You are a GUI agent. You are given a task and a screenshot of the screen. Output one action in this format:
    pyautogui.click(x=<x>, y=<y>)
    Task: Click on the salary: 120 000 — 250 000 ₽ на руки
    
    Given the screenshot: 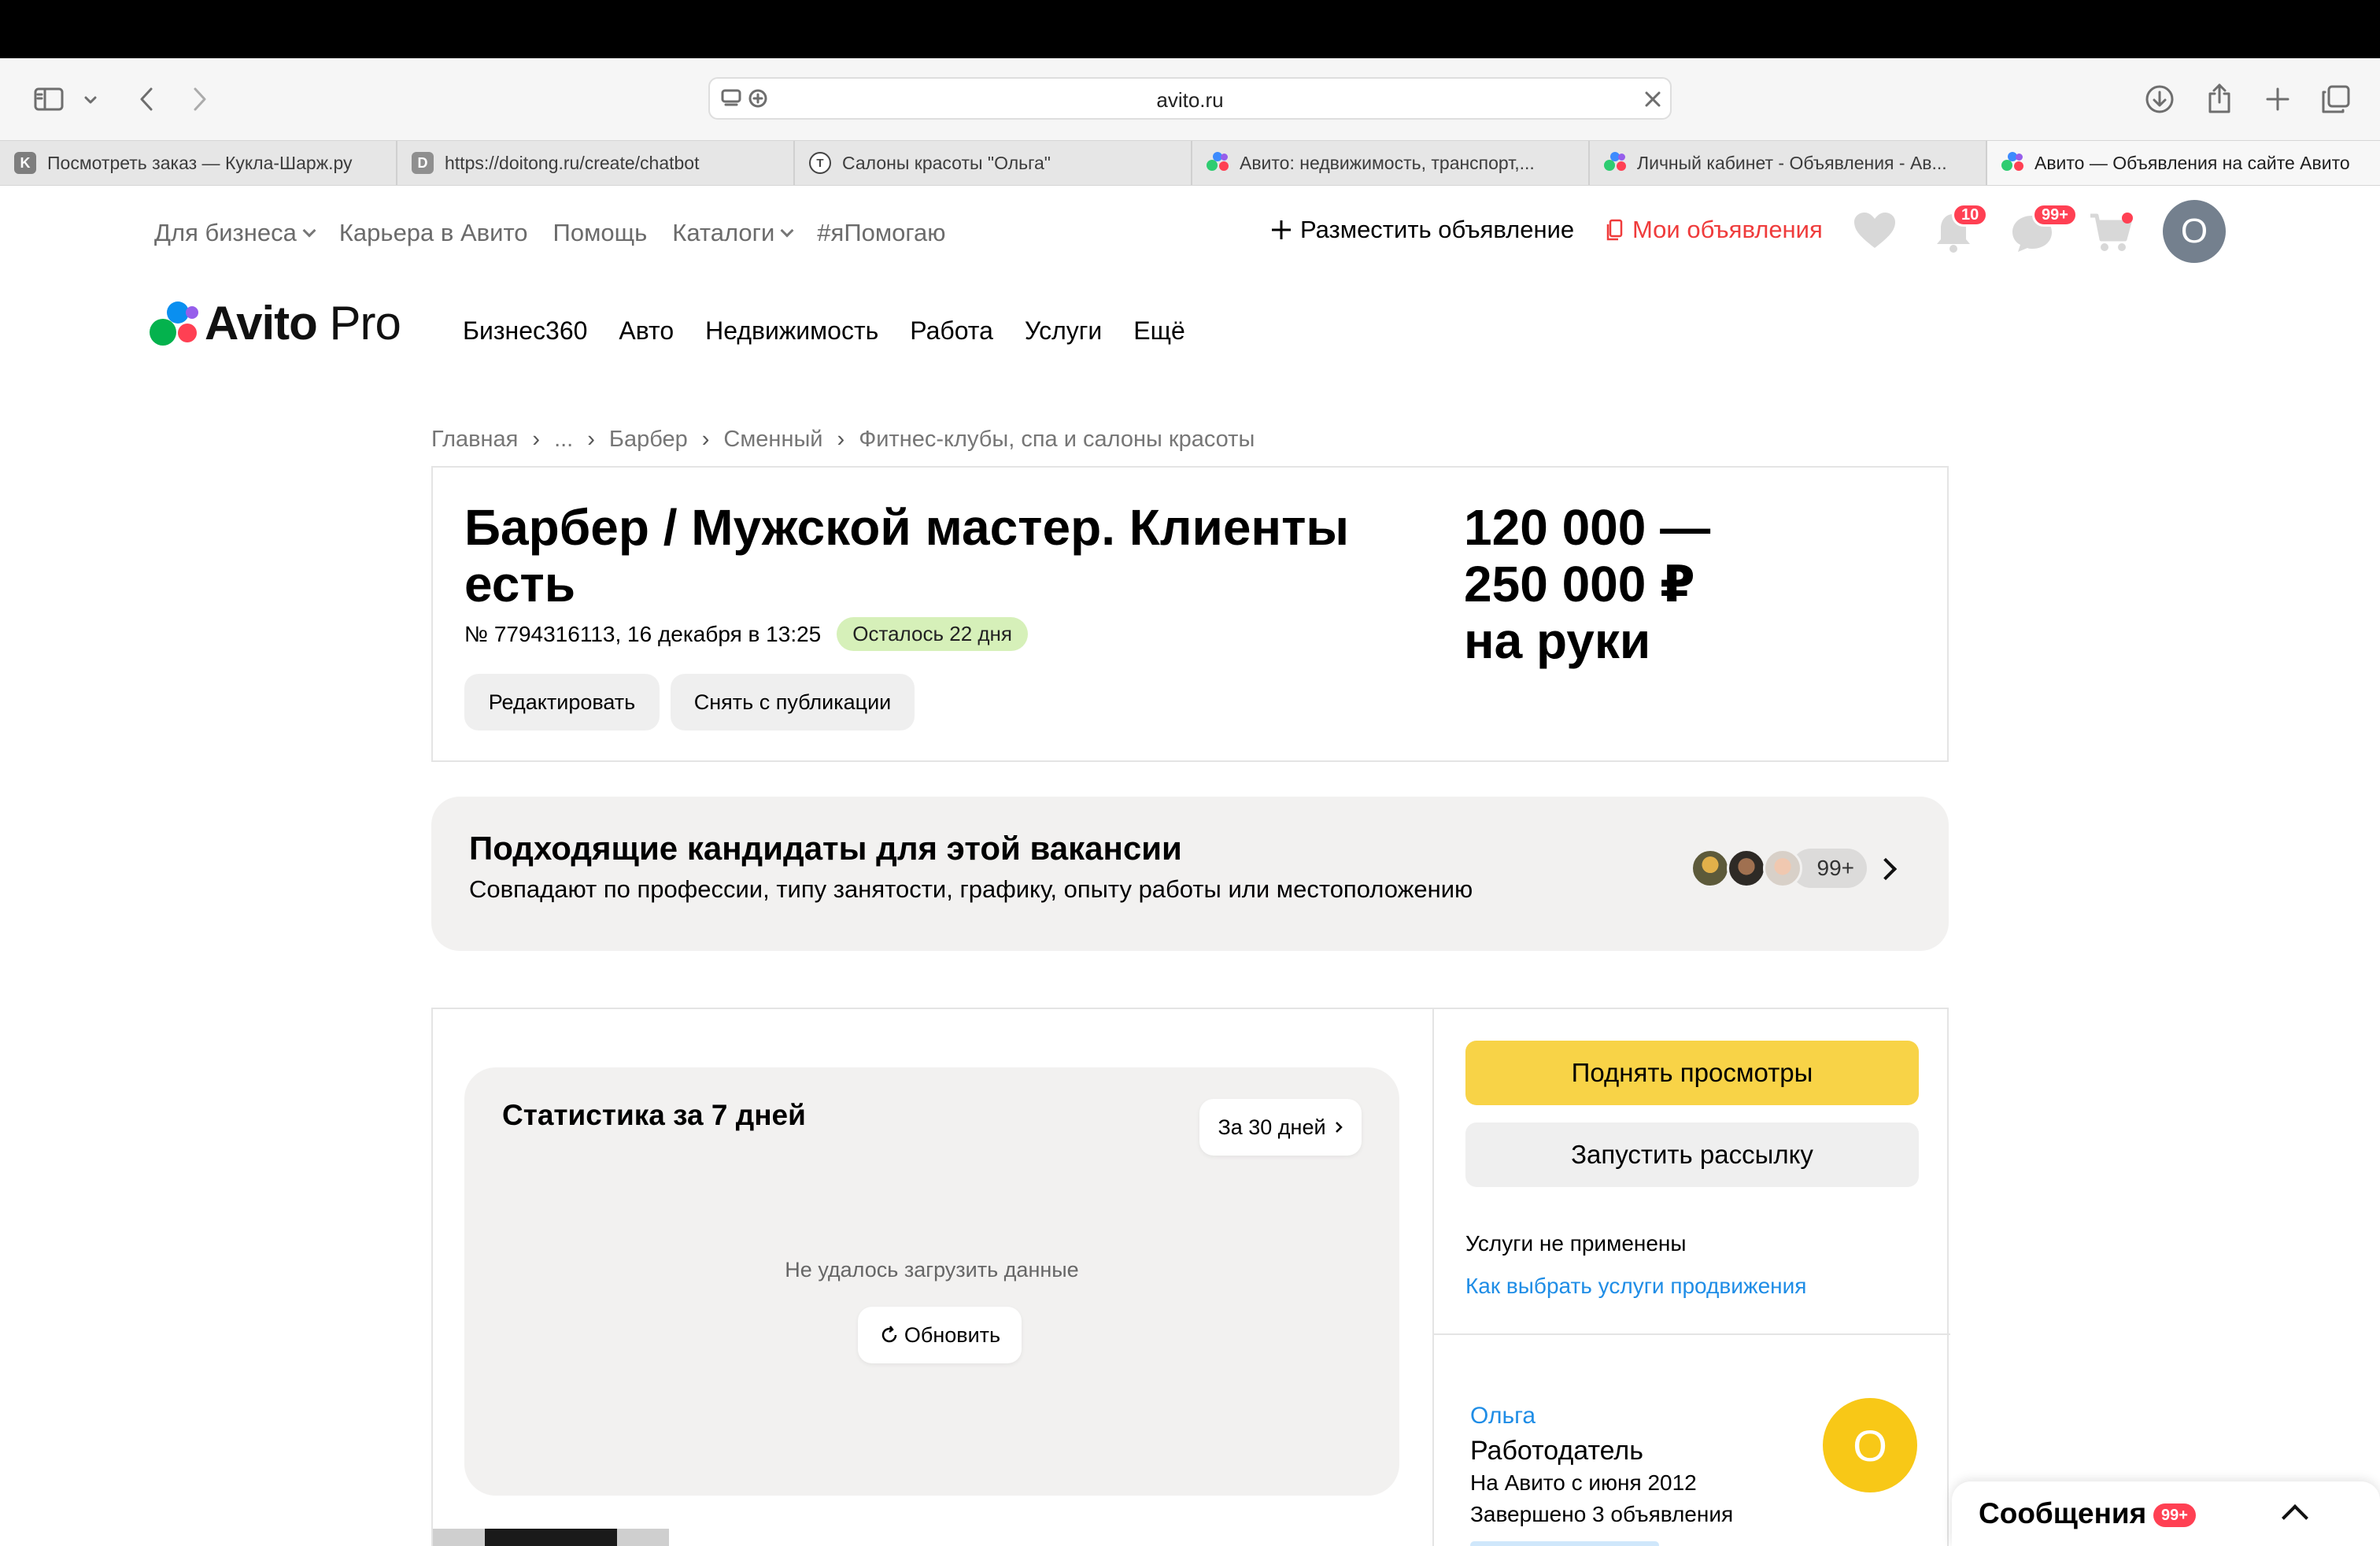 What is the action you would take?
    pyautogui.click(x=1684, y=584)
    